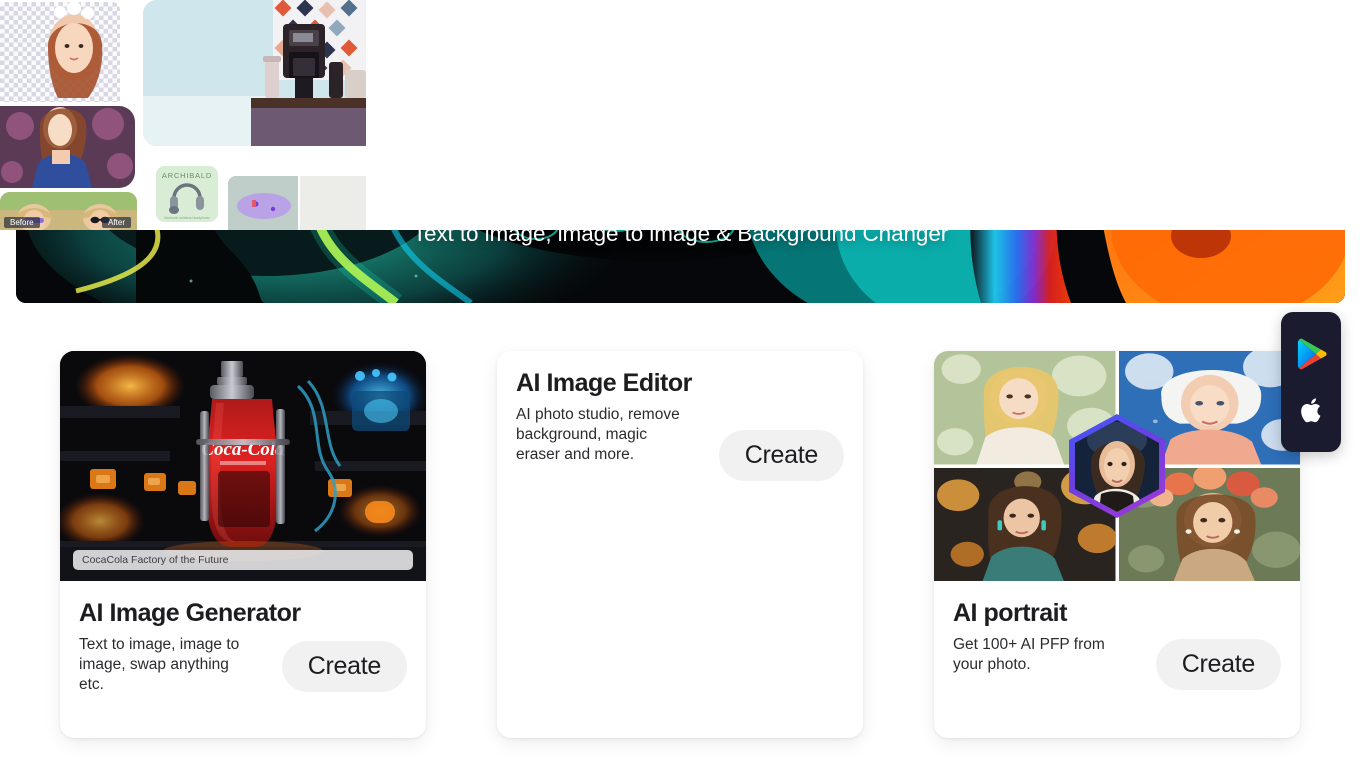  I want to click on create-button-image-generator: Create, so click(344, 666).